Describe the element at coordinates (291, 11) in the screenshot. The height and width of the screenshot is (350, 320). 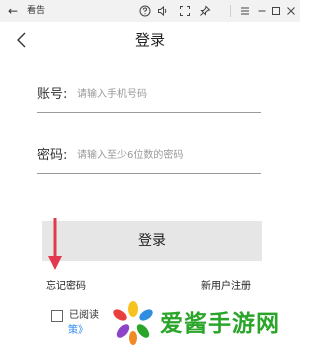
I see `close-icon` at that location.